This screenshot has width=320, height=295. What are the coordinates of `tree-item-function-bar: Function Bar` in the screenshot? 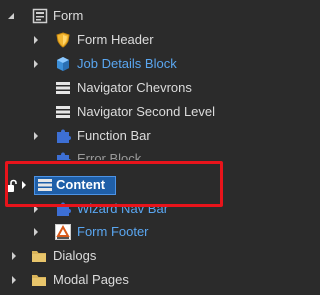 It's located at (120, 136).